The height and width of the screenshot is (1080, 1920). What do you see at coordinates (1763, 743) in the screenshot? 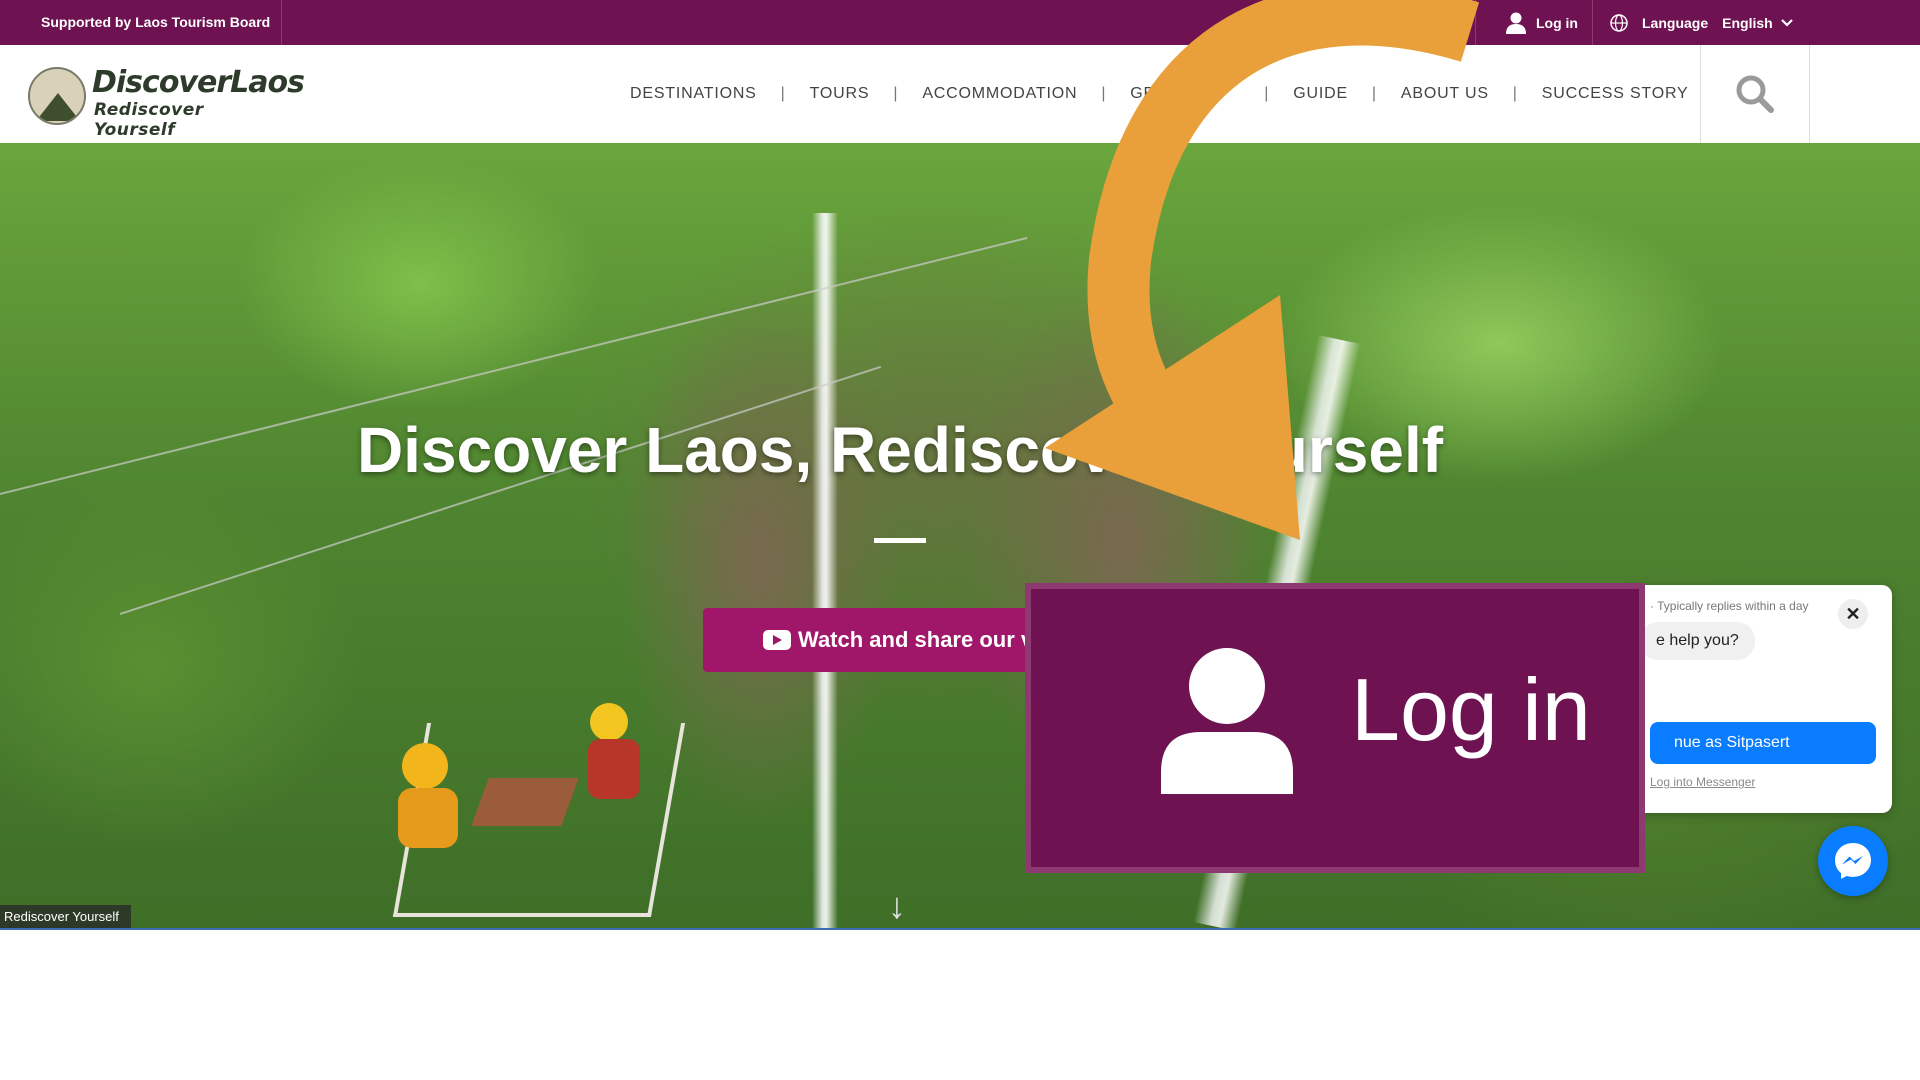
I see `continue-as-button: nue as Sitpasert` at bounding box center [1763, 743].